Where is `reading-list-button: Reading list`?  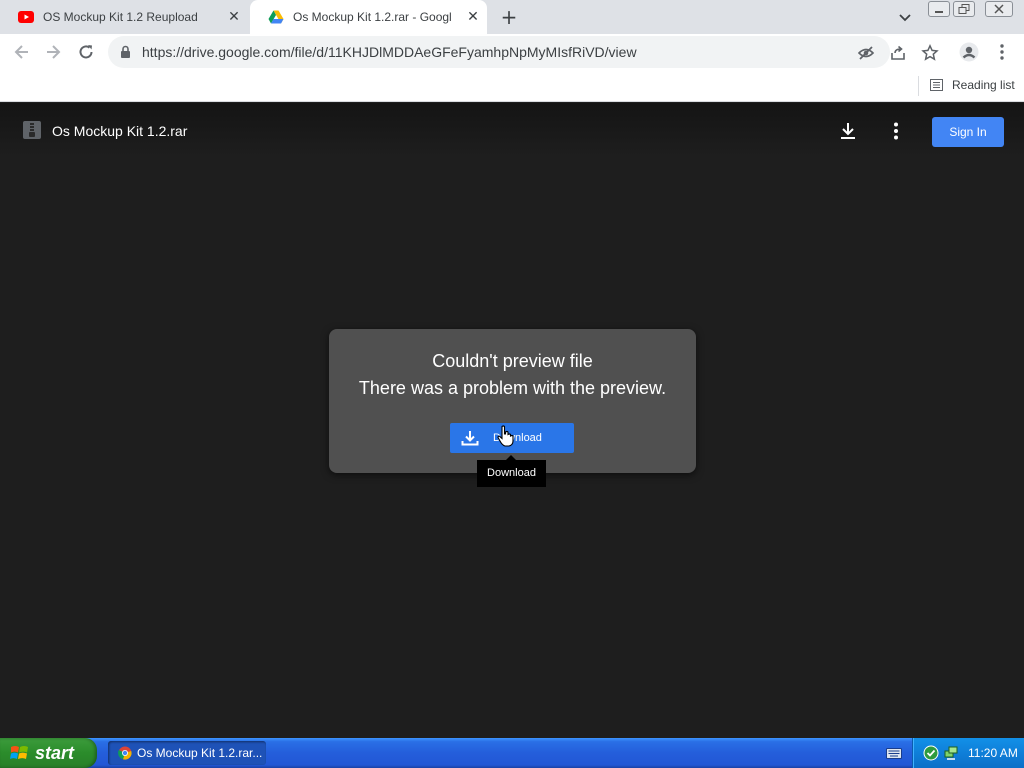 reading-list-button: Reading list is located at coordinates (972, 85).